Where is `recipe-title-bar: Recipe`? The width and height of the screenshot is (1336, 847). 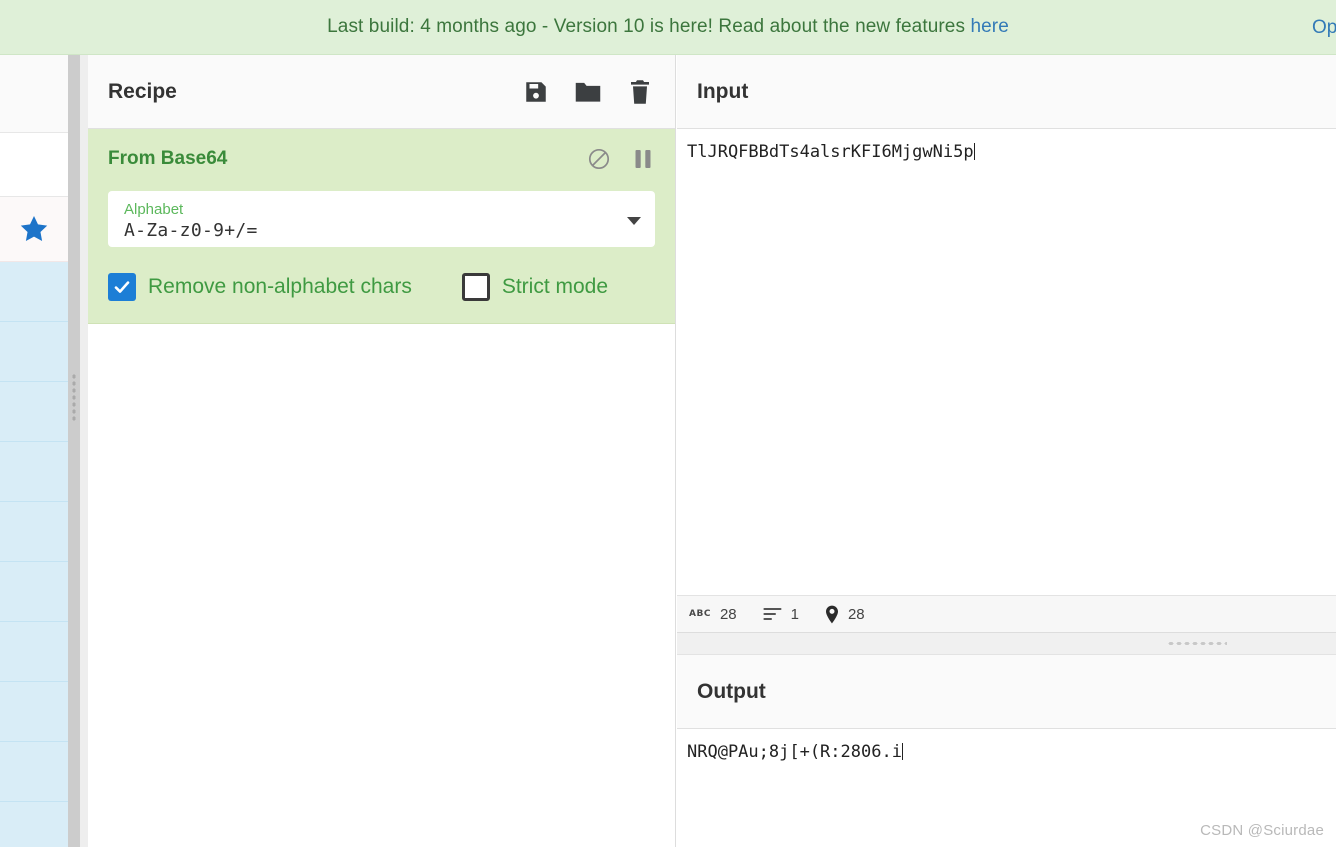
recipe-title-bar: Recipe is located at coordinates (381, 92).